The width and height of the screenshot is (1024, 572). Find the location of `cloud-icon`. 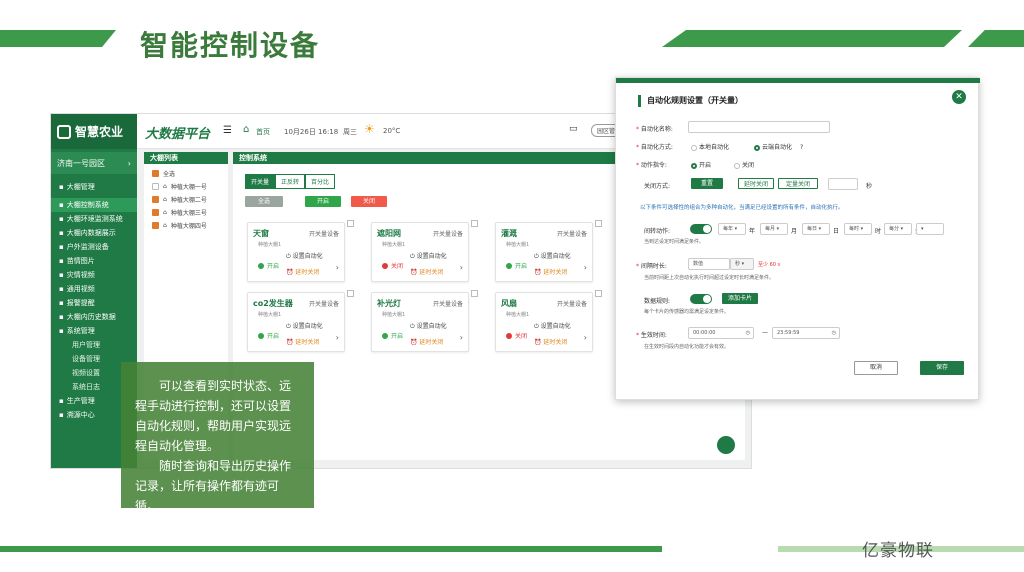

cloud-icon is located at coordinates (726, 445).